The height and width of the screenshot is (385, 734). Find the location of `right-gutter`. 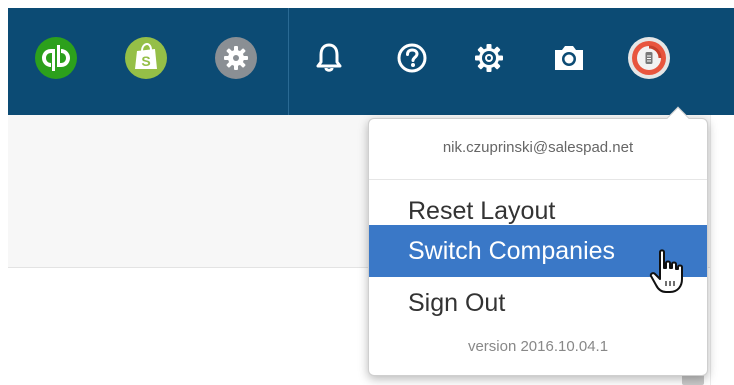

right-gutter is located at coordinates (722, 250).